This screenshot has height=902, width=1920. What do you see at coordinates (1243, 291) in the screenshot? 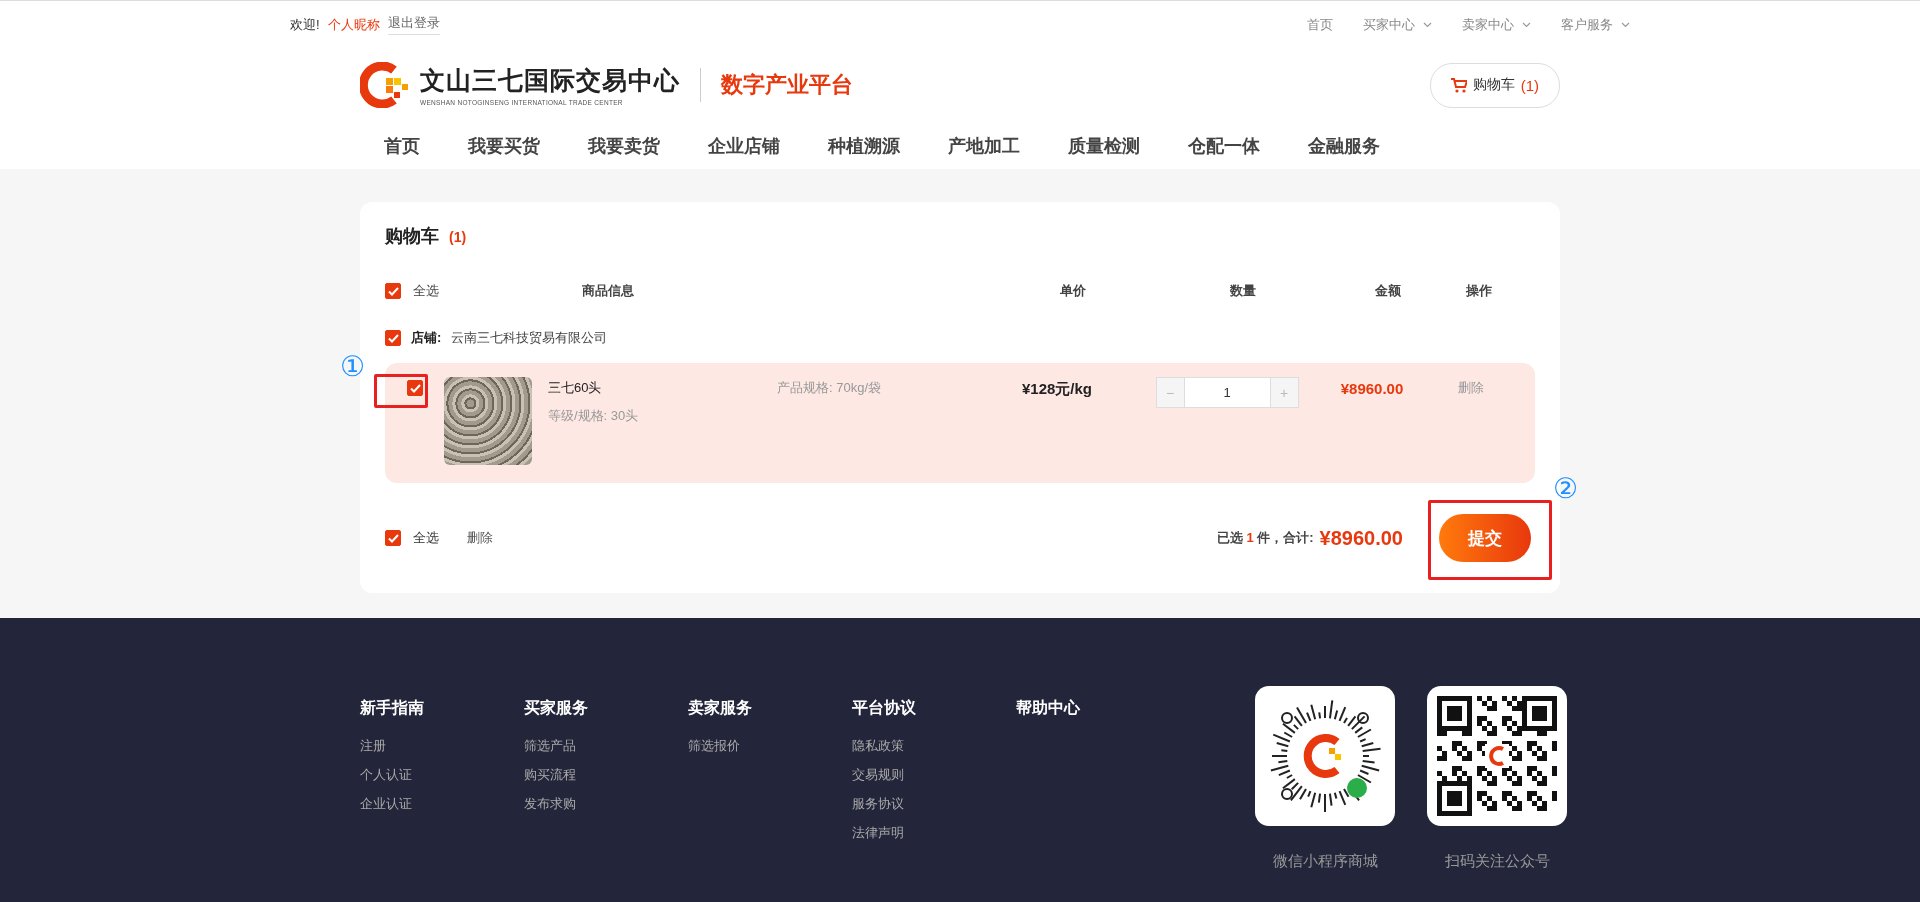
I see `column-header: 数量` at bounding box center [1243, 291].